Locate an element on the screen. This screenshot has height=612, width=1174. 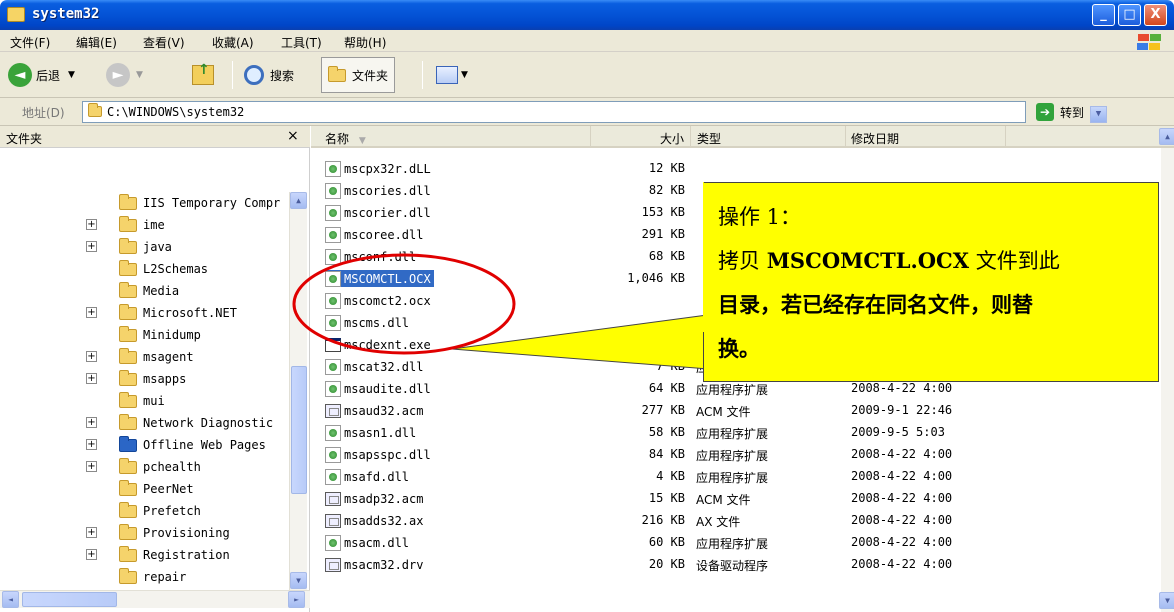
file-name-cell: msacm32.drv is located at coordinates (375, 564).